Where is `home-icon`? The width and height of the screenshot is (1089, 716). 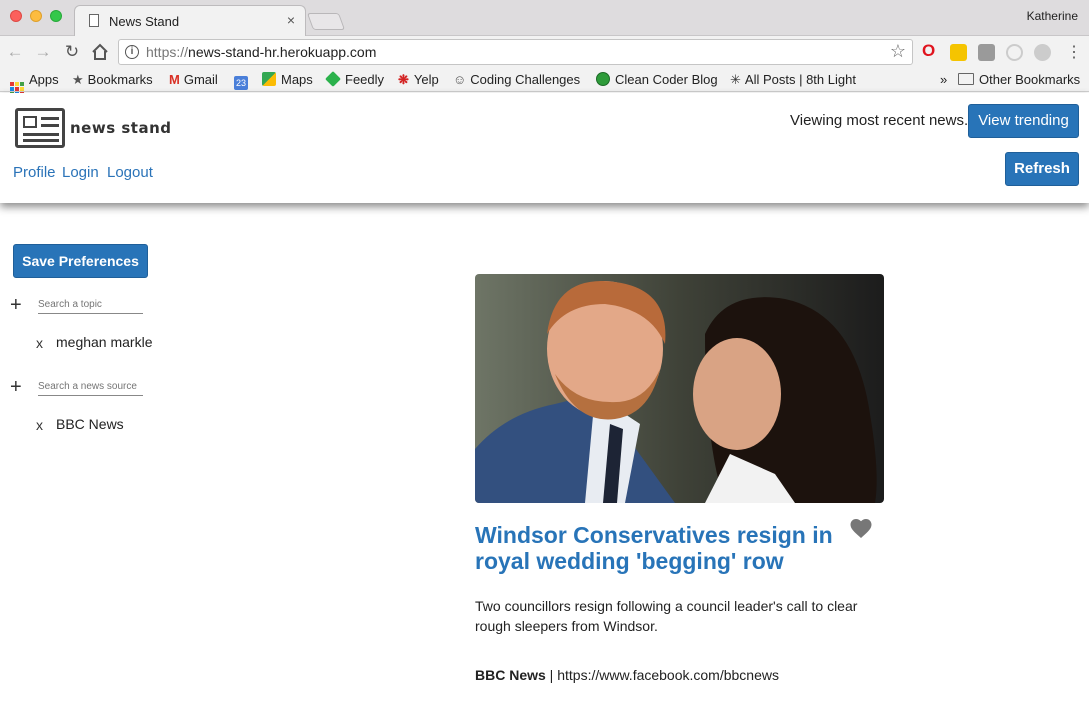
home-icon is located at coordinates (100, 52).